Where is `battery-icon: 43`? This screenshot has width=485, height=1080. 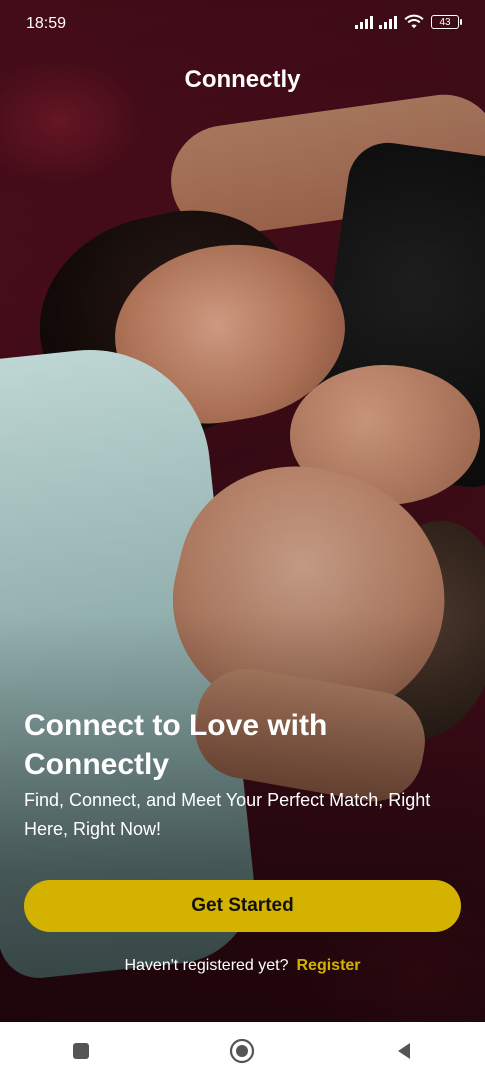
battery-icon: 43 is located at coordinates (446, 22).